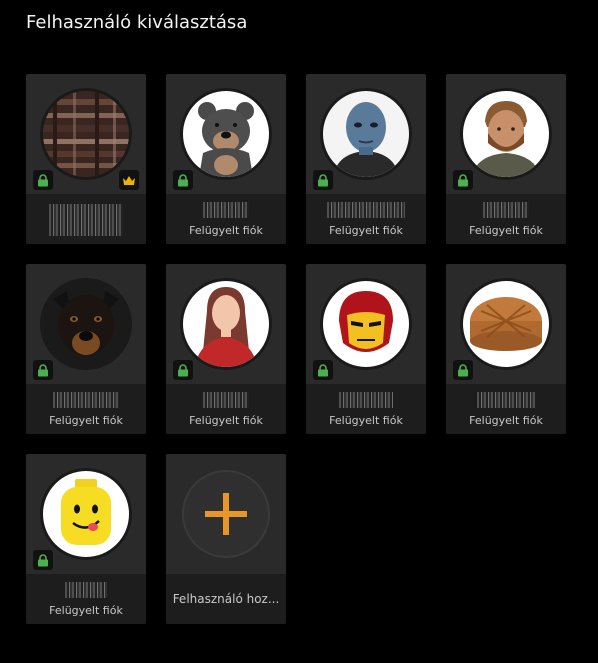  What do you see at coordinates (86, 514) in the screenshot?
I see `toy-head-avatar` at bounding box center [86, 514].